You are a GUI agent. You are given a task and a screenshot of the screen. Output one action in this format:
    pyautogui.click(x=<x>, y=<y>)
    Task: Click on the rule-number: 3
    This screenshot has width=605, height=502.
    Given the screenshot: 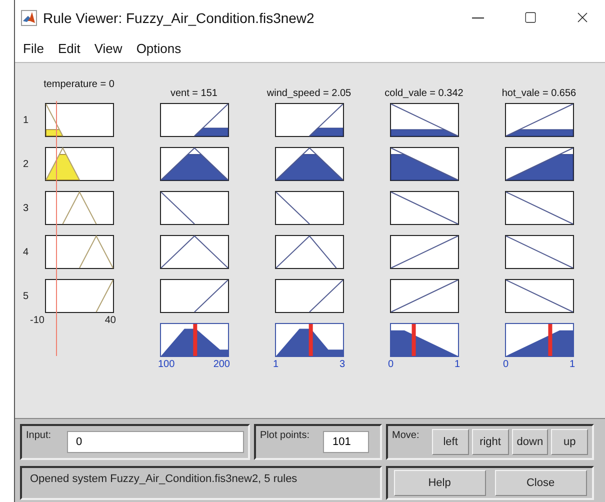 What is the action you would take?
    pyautogui.click(x=26, y=209)
    